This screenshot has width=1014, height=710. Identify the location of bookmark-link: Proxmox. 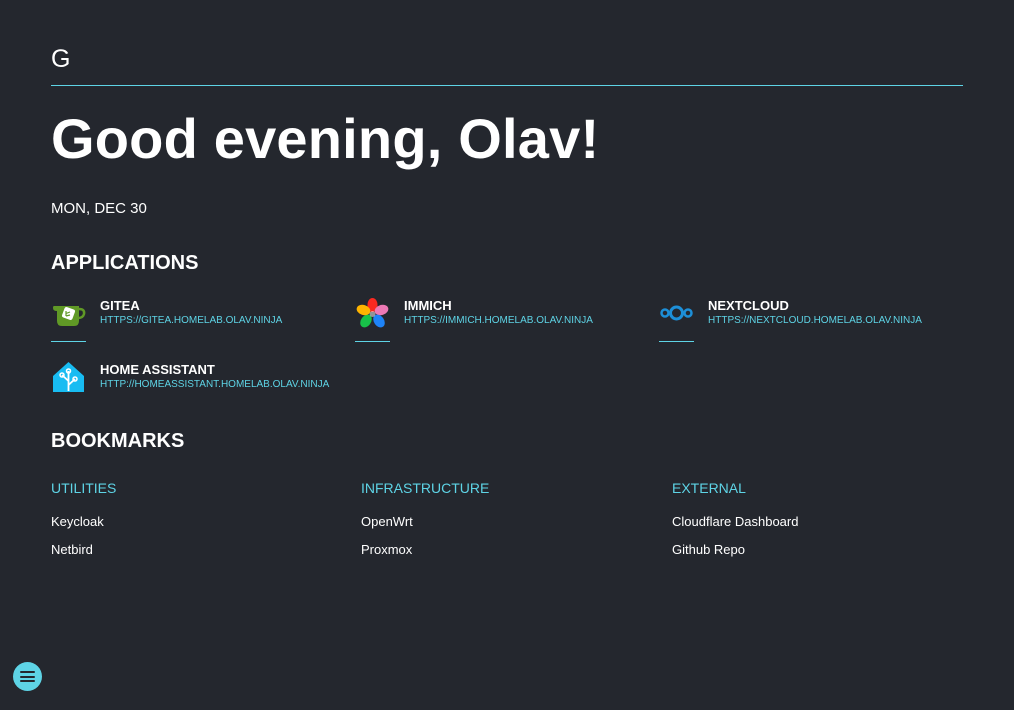
(386, 550).